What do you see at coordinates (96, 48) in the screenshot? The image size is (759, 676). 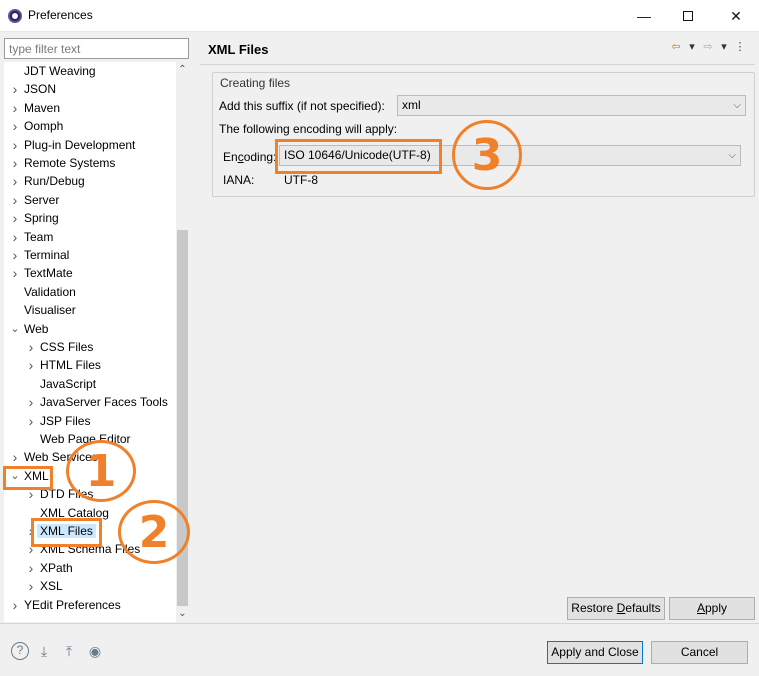 I see `filter-input` at bounding box center [96, 48].